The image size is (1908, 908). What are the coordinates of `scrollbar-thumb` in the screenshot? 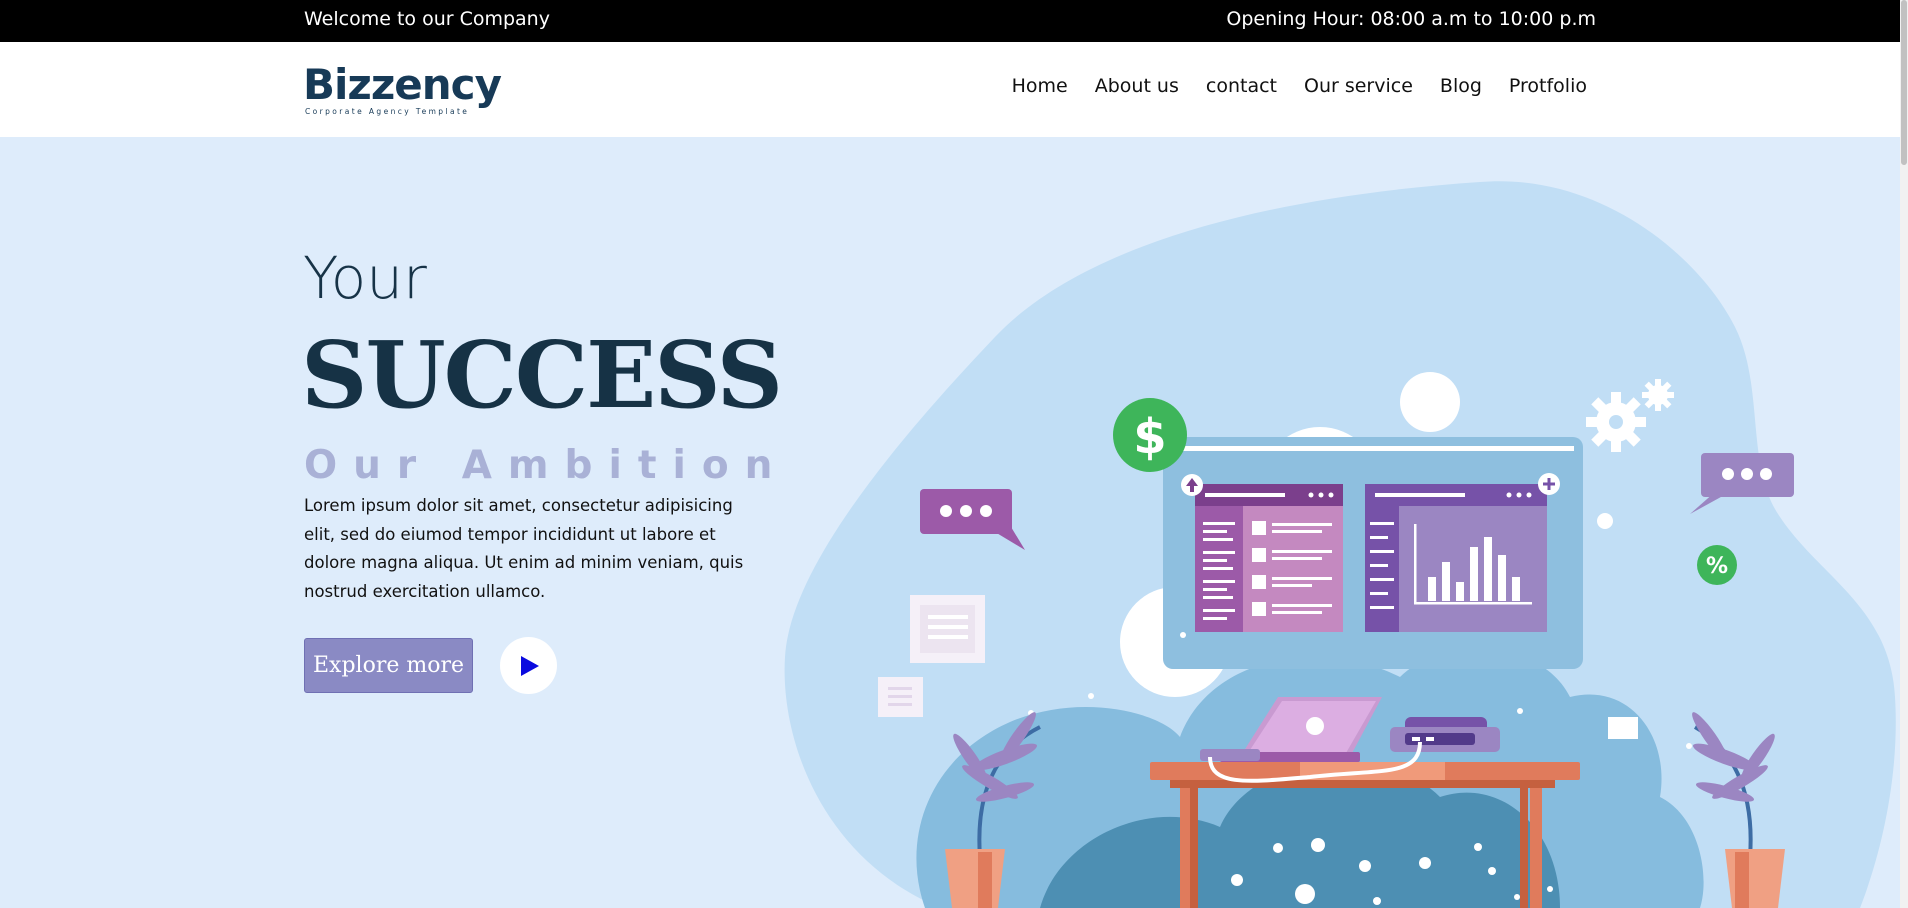 It's located at (1904, 82).